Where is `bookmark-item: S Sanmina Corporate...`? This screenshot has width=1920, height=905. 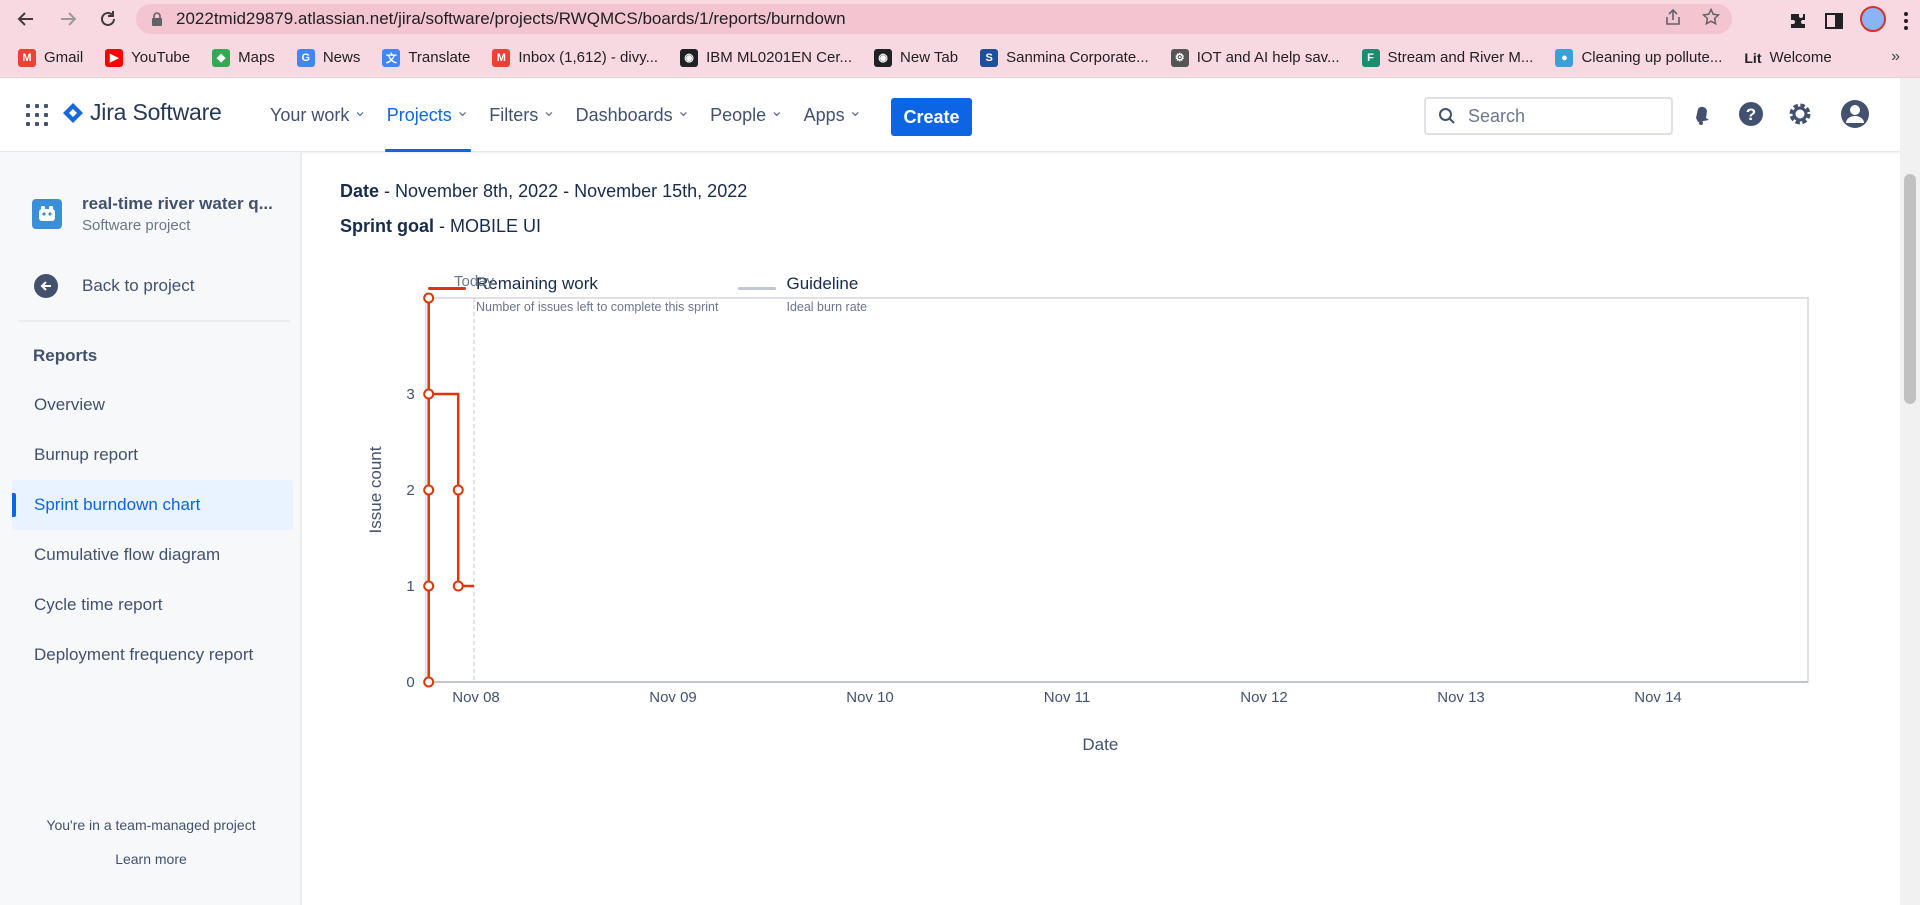
bookmark-item: S Sanmina Corporate... is located at coordinates (1064, 57).